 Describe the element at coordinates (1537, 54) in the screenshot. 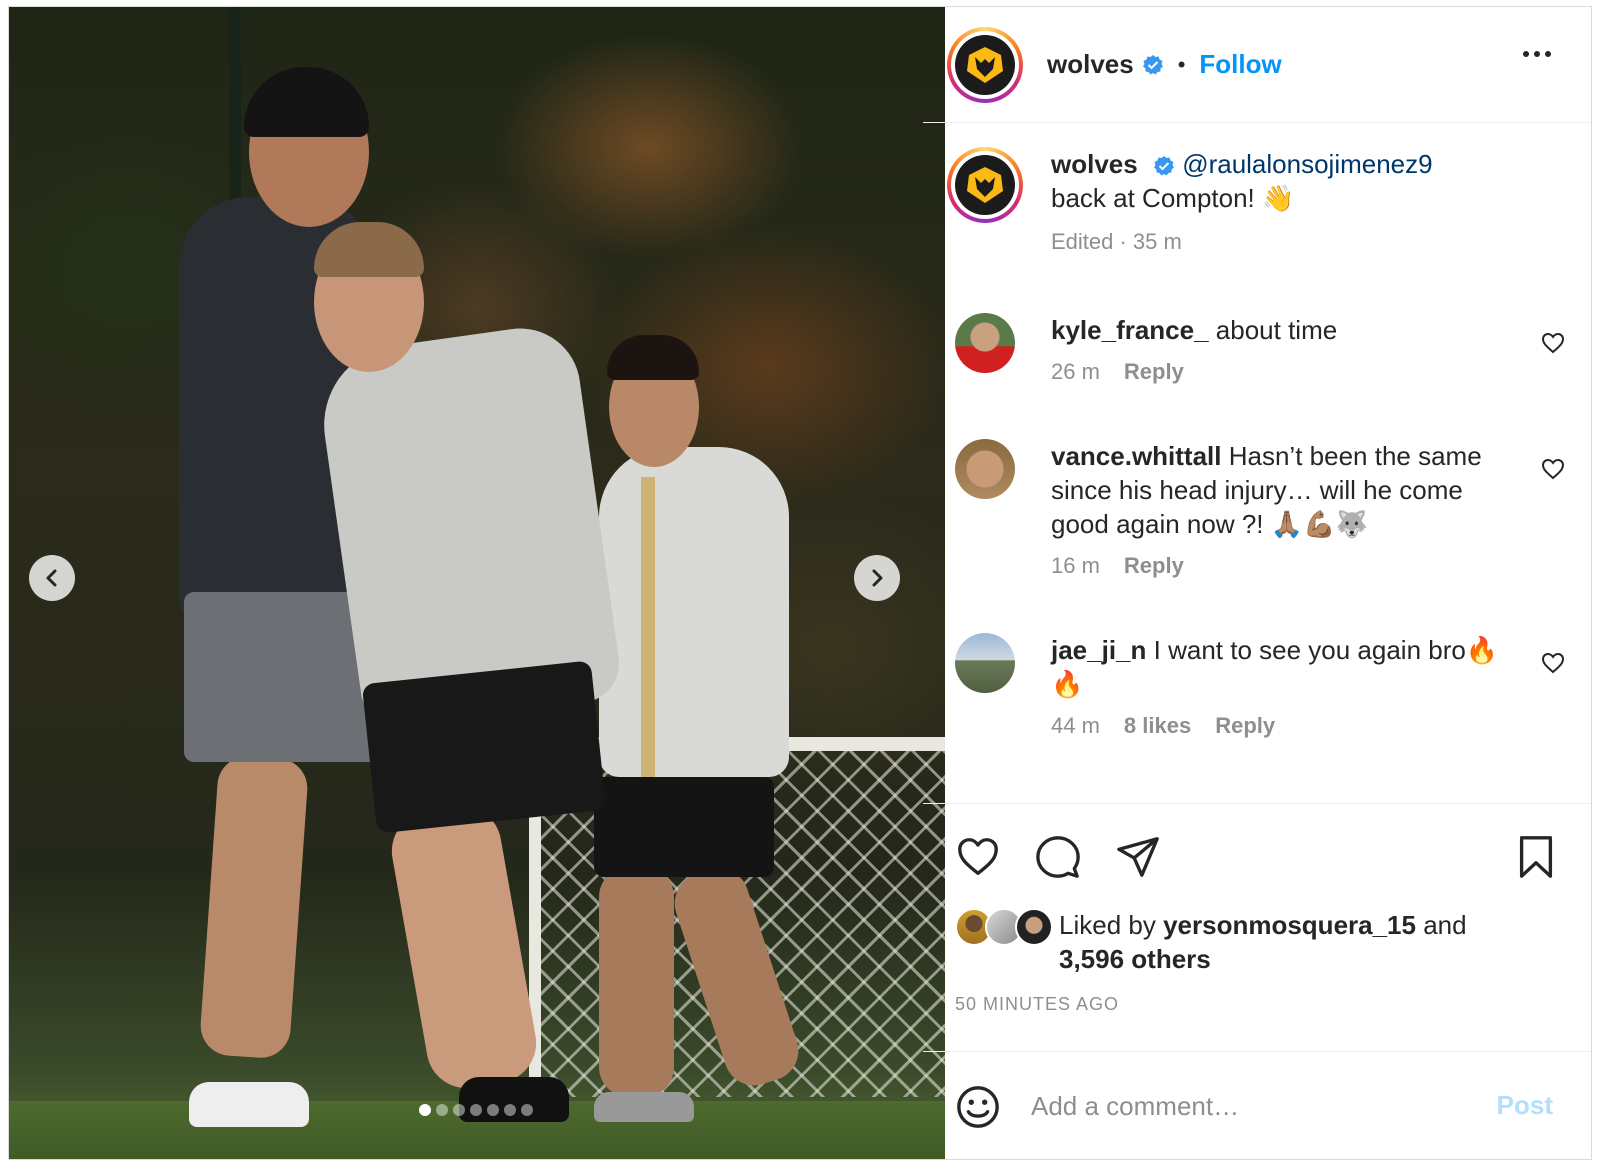

I see `more-options-button` at that location.